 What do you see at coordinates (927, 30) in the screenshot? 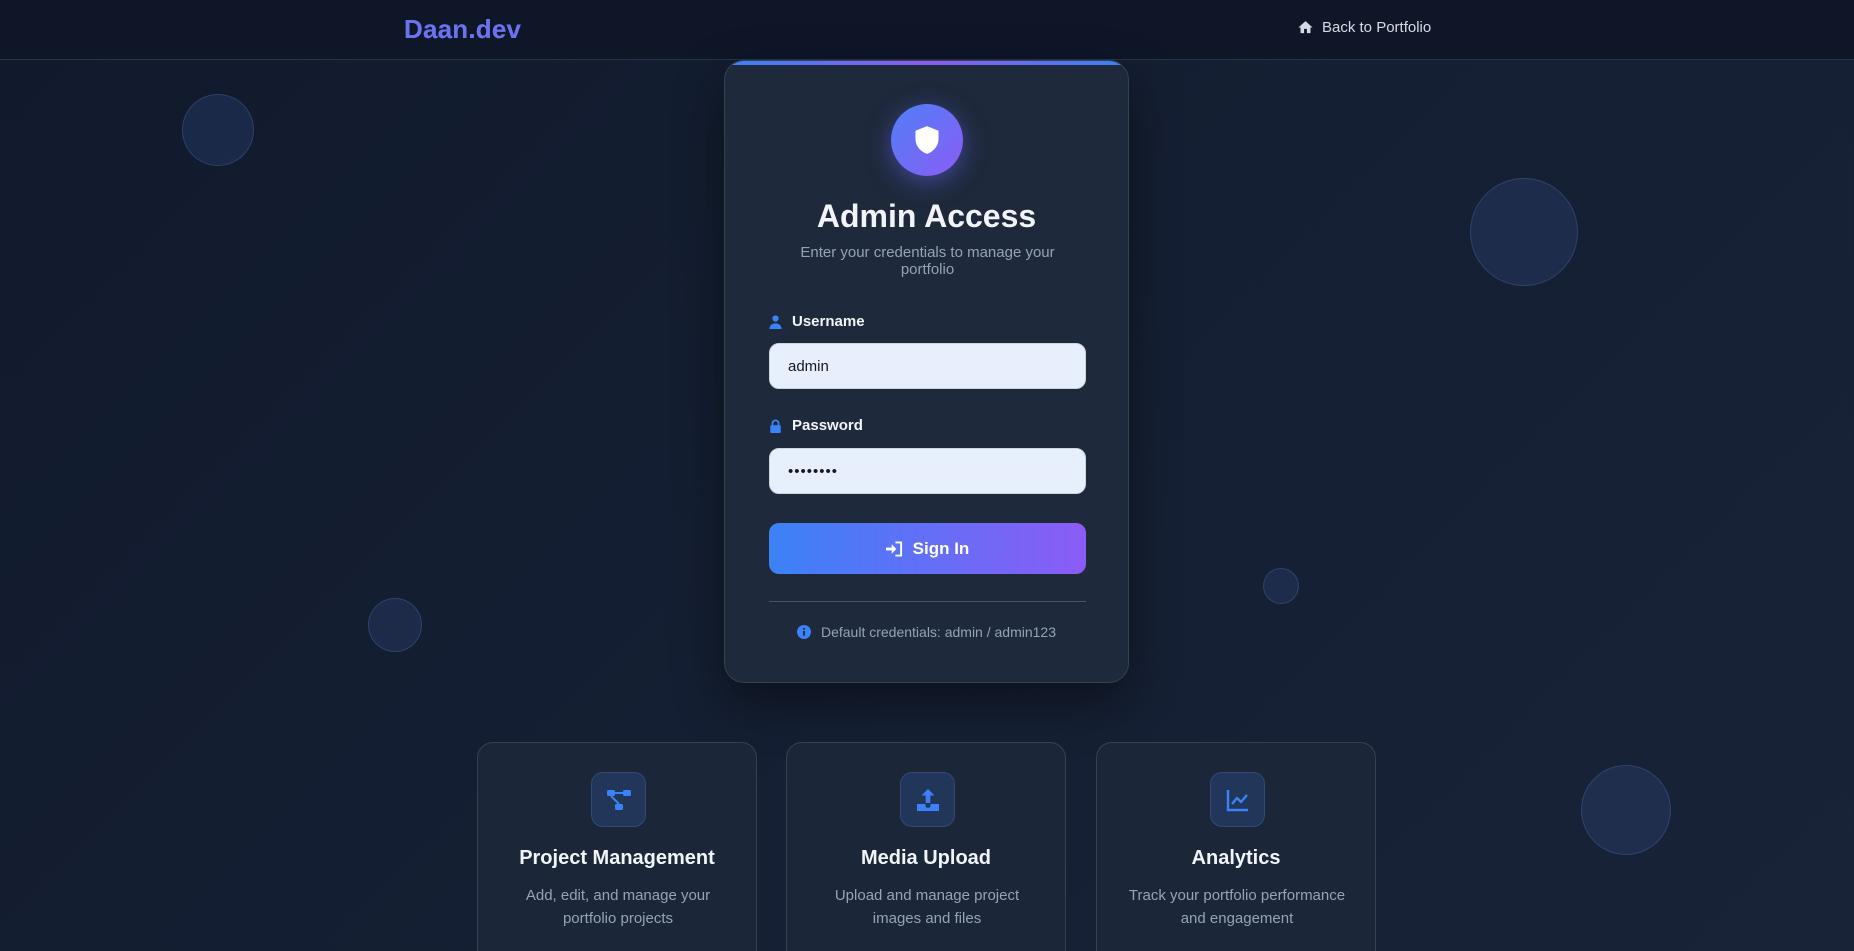
I see `top-navbar: Daan.dev Back to Portfolio` at bounding box center [927, 30].